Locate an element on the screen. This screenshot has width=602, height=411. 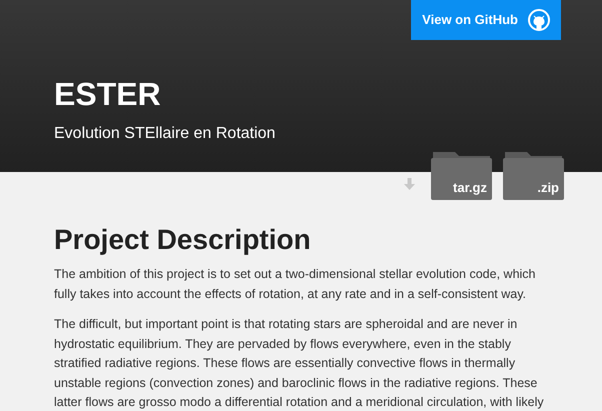
download-arrow-icon is located at coordinates (409, 184).